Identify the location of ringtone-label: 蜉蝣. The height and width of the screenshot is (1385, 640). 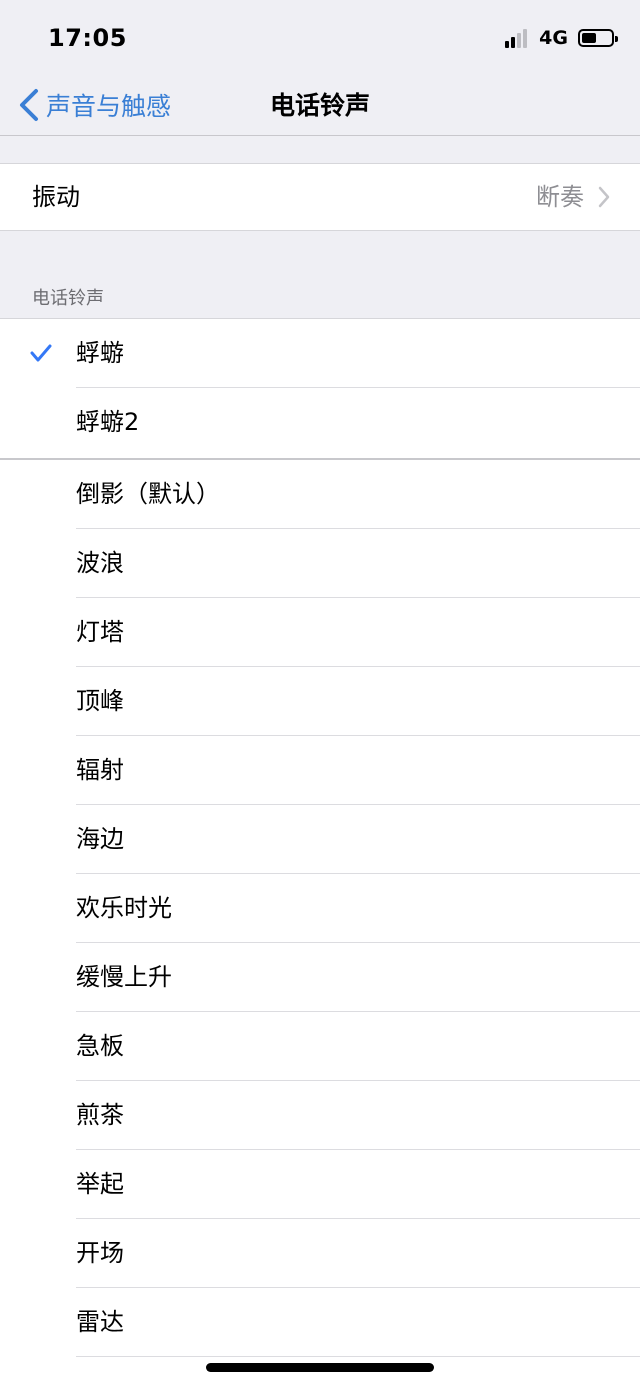
(100, 353).